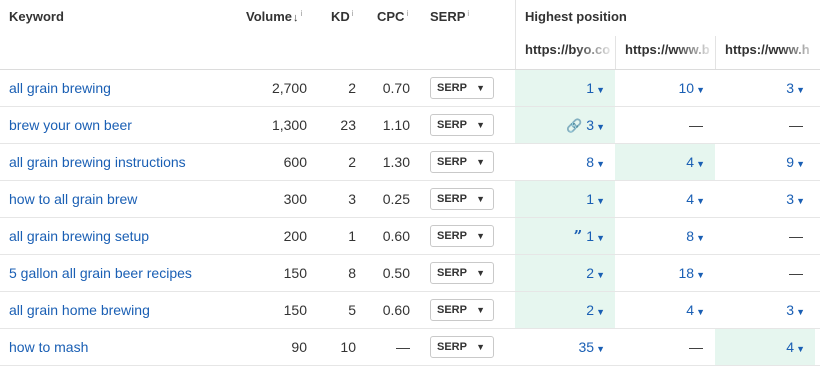  Describe the element at coordinates (410, 199) in the screenshot. I see `table-row: how to all grain brew 300 3 0.25 SERP ▼ 1 ▼ 4 ▼ 3 ▼` at that location.